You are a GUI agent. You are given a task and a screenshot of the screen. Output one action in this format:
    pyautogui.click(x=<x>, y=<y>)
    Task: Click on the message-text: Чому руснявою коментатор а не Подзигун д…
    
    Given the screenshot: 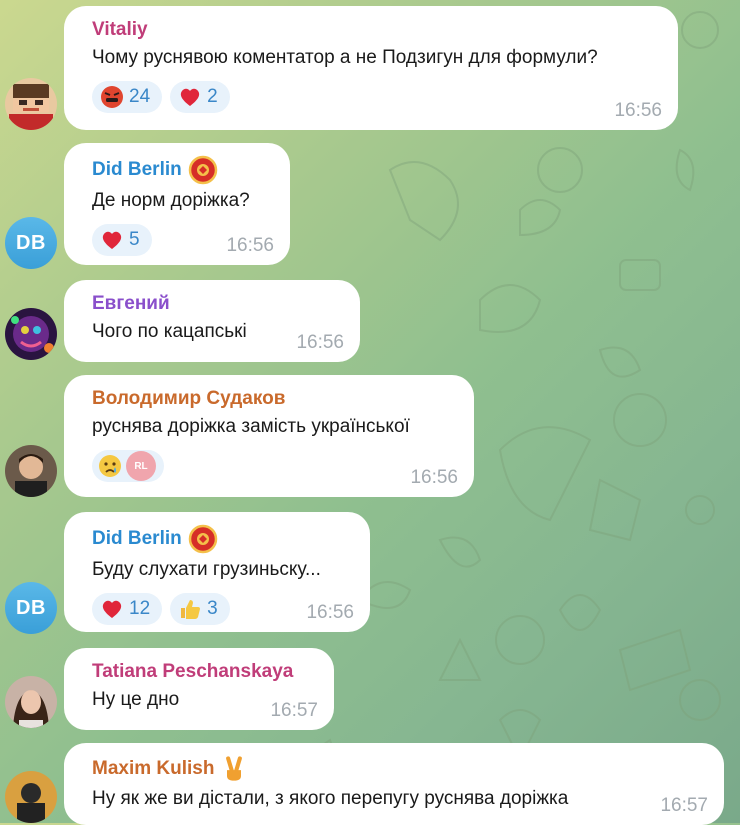 What is the action you would take?
    pyautogui.click(x=345, y=57)
    